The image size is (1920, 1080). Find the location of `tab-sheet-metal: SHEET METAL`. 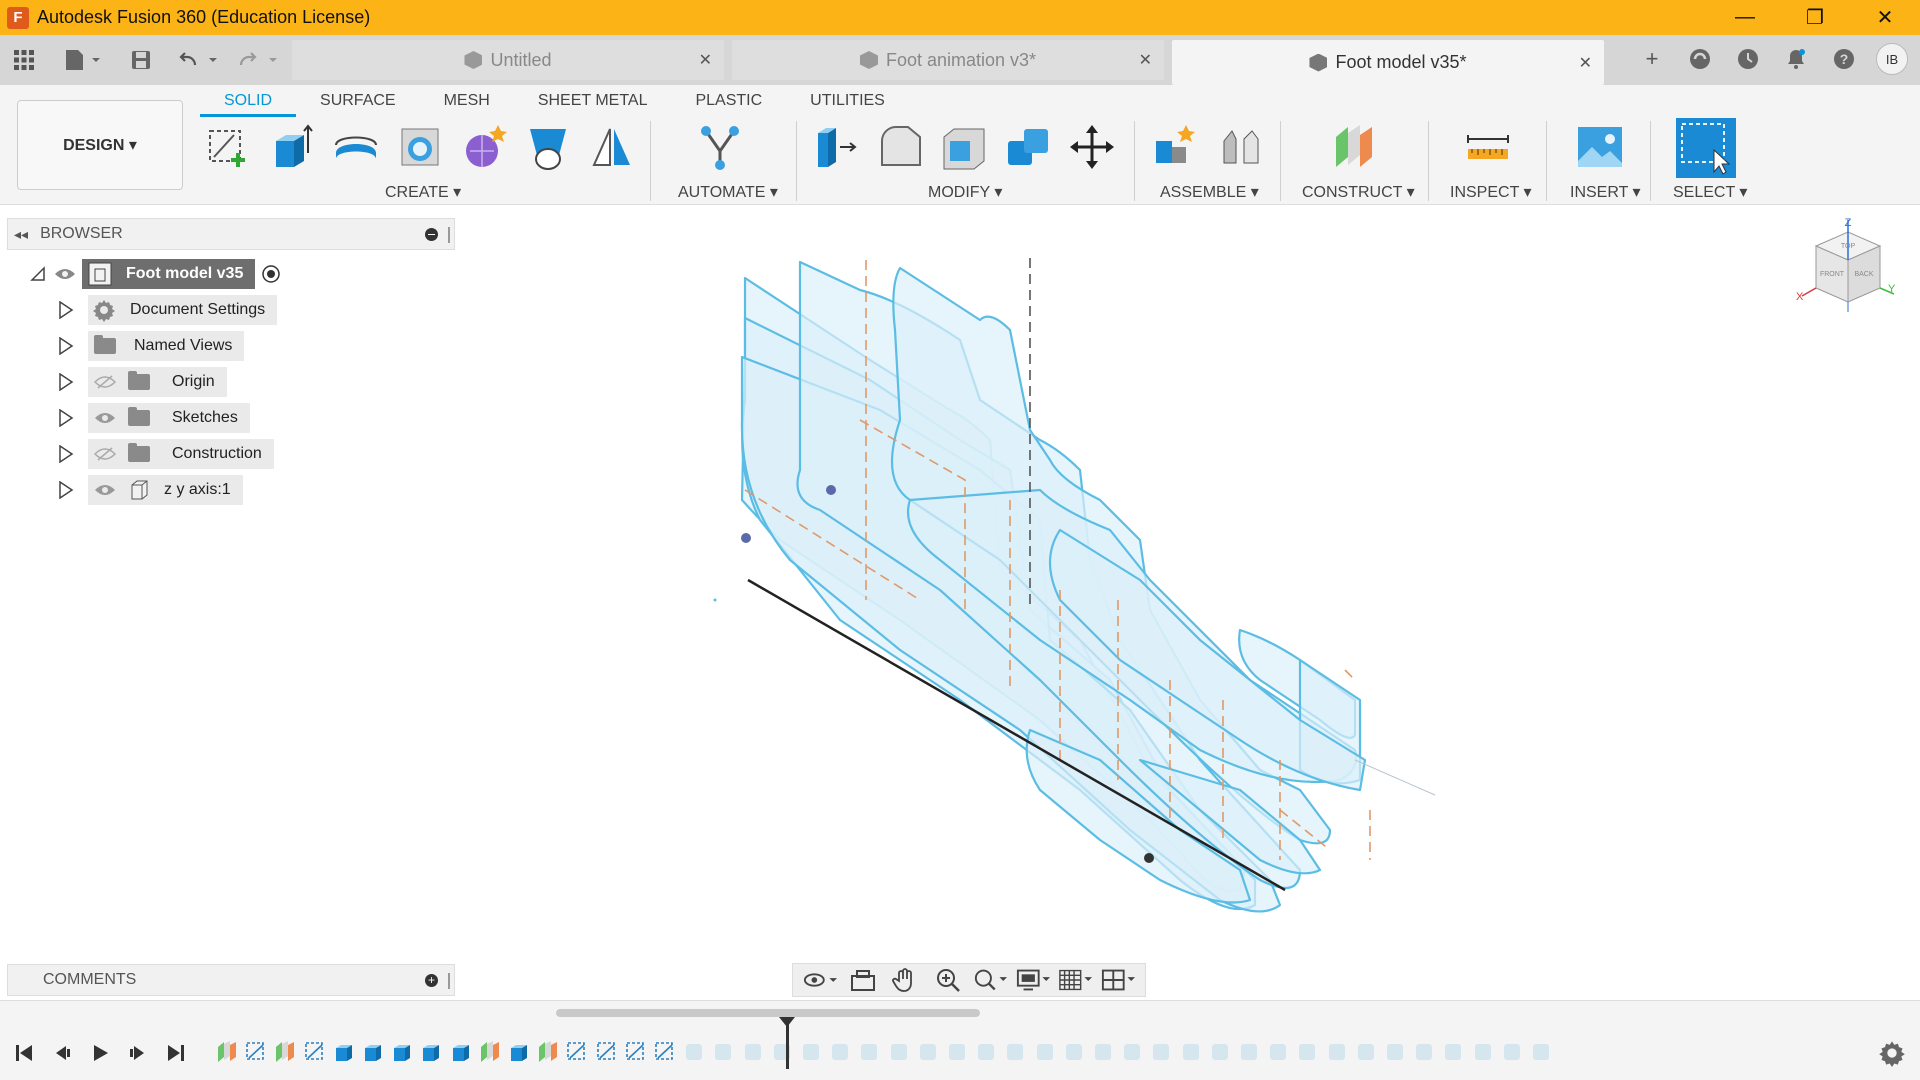

tab-sheet-metal: SHEET METAL is located at coordinates (593, 104).